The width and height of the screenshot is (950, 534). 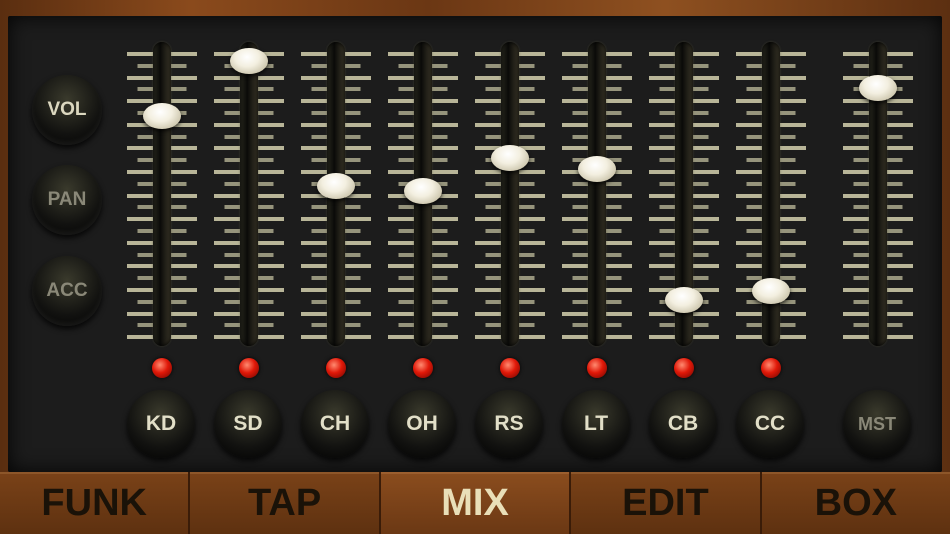 I want to click on cc-button: CC, so click(x=770, y=424).